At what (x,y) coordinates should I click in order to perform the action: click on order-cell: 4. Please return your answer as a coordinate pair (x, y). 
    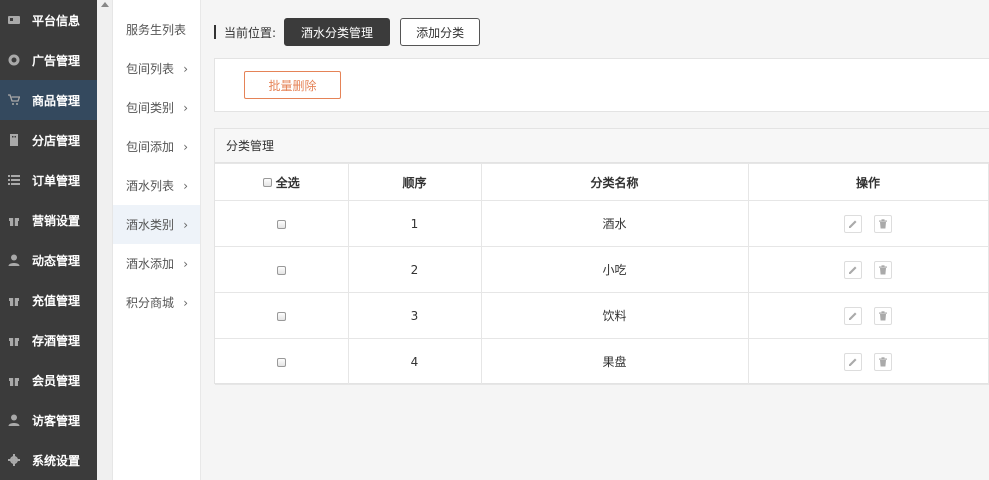
    Looking at the image, I should click on (414, 361).